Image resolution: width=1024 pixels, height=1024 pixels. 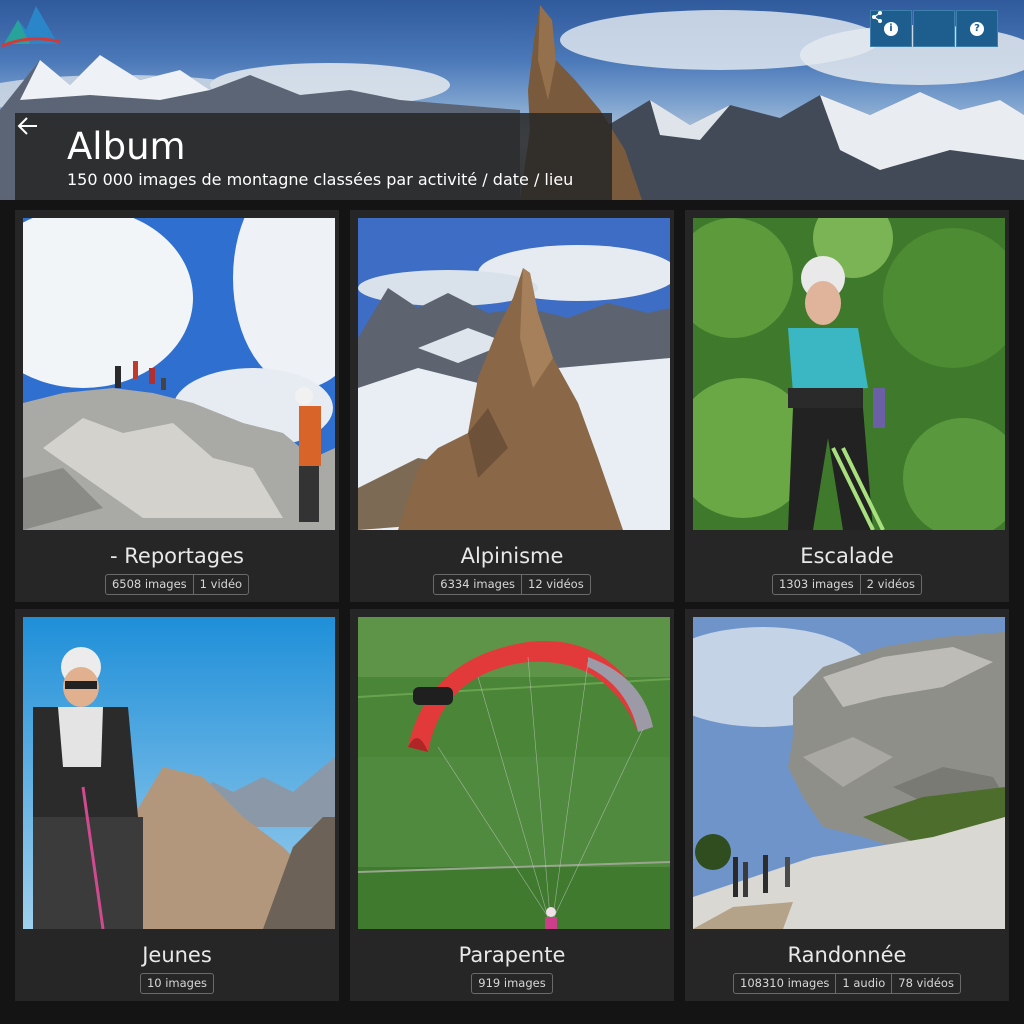 What do you see at coordinates (31, 24) in the screenshot?
I see `site-logo` at bounding box center [31, 24].